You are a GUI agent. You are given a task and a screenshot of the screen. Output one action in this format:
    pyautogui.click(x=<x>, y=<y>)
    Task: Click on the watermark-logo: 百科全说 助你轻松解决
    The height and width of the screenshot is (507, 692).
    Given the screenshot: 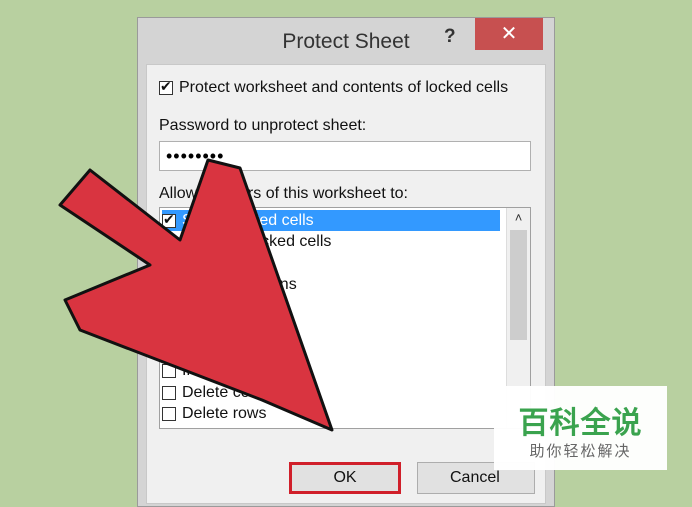 What is the action you would take?
    pyautogui.click(x=580, y=428)
    